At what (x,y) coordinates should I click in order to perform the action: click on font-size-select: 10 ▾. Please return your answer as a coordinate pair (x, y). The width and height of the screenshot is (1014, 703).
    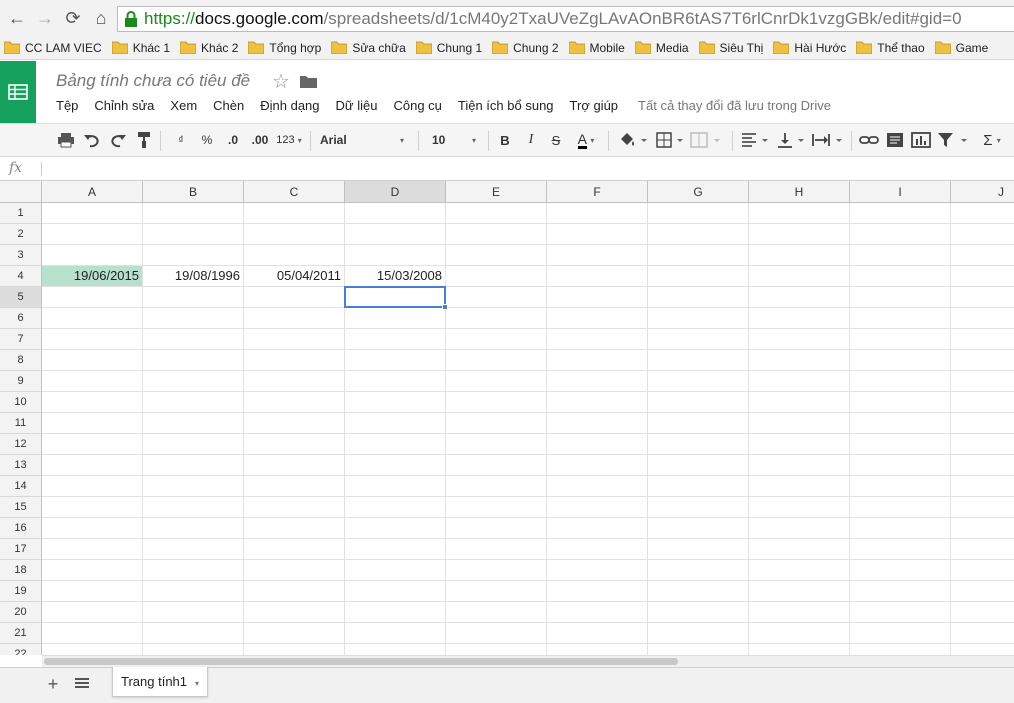
    Looking at the image, I should click on (454, 140).